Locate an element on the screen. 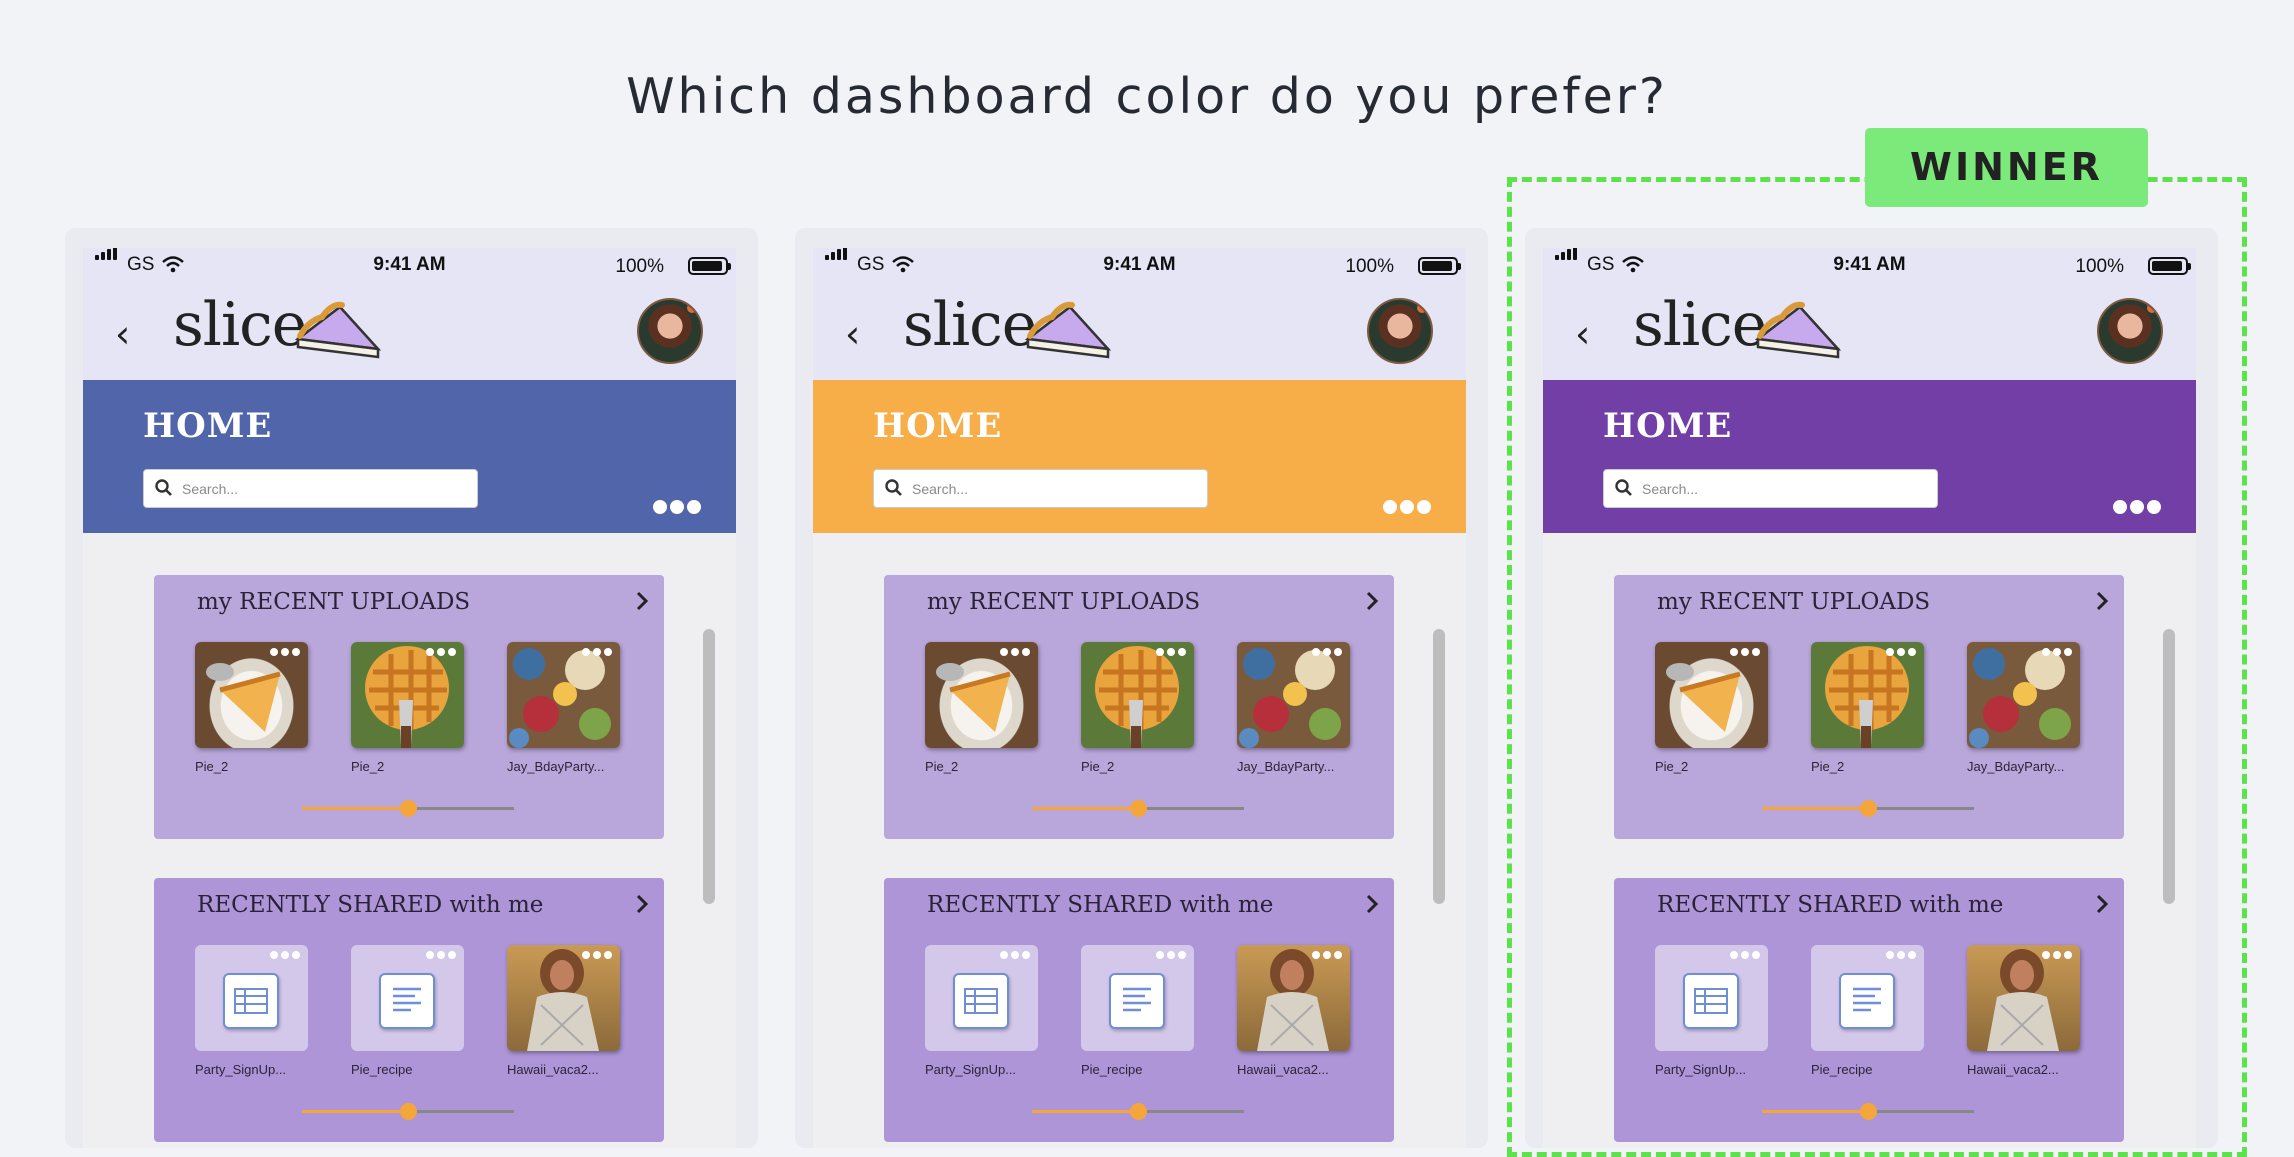  app-header: ‹ slice is located at coordinates (409, 331).